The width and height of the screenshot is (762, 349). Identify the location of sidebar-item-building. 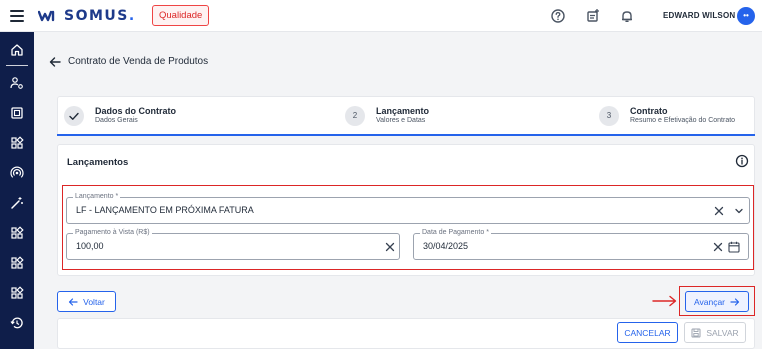
(17, 113).